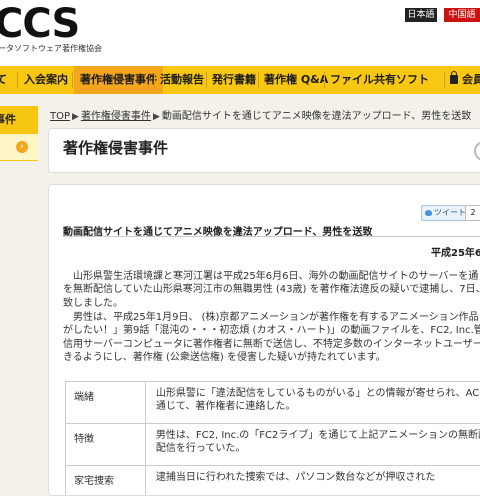 The width and height of the screenshot is (480, 496). I want to click on nav-item-about: て, so click(8, 80).